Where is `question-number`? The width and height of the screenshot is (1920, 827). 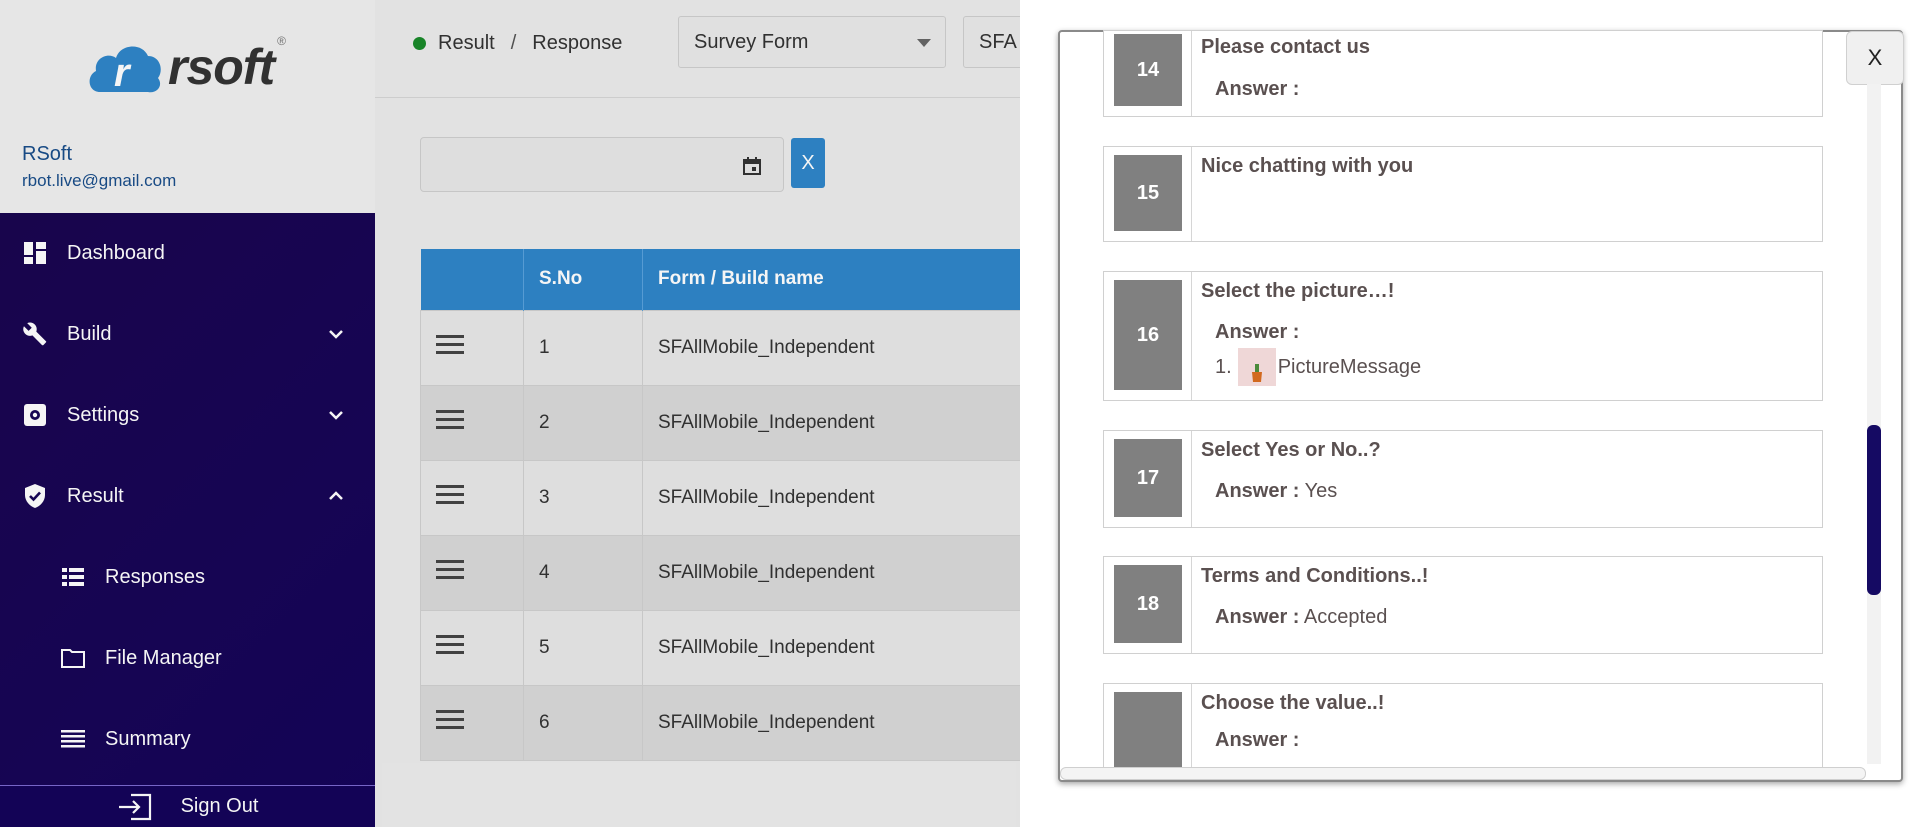
question-number is located at coordinates (1148, 730).